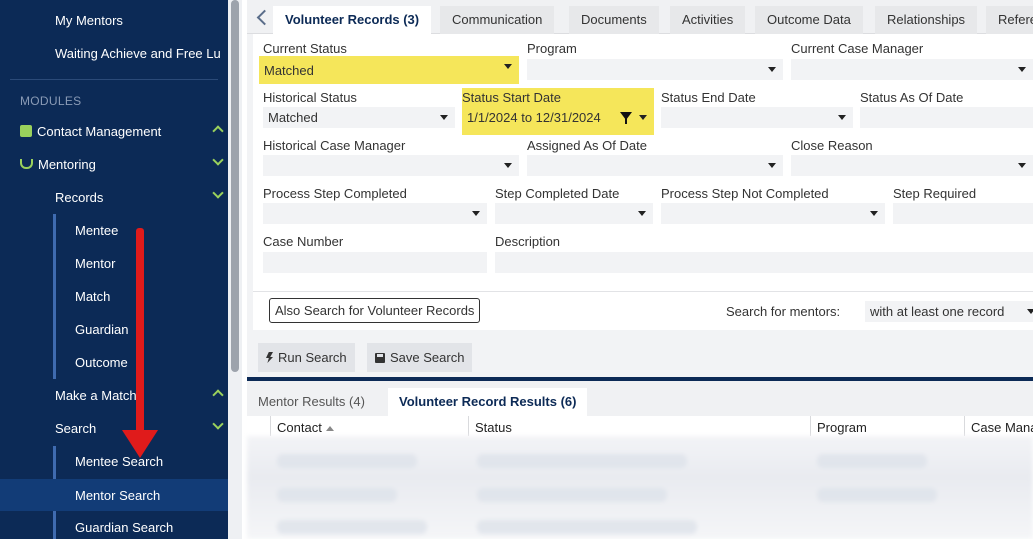  I want to click on sidebar-item-match: Match, so click(114, 296).